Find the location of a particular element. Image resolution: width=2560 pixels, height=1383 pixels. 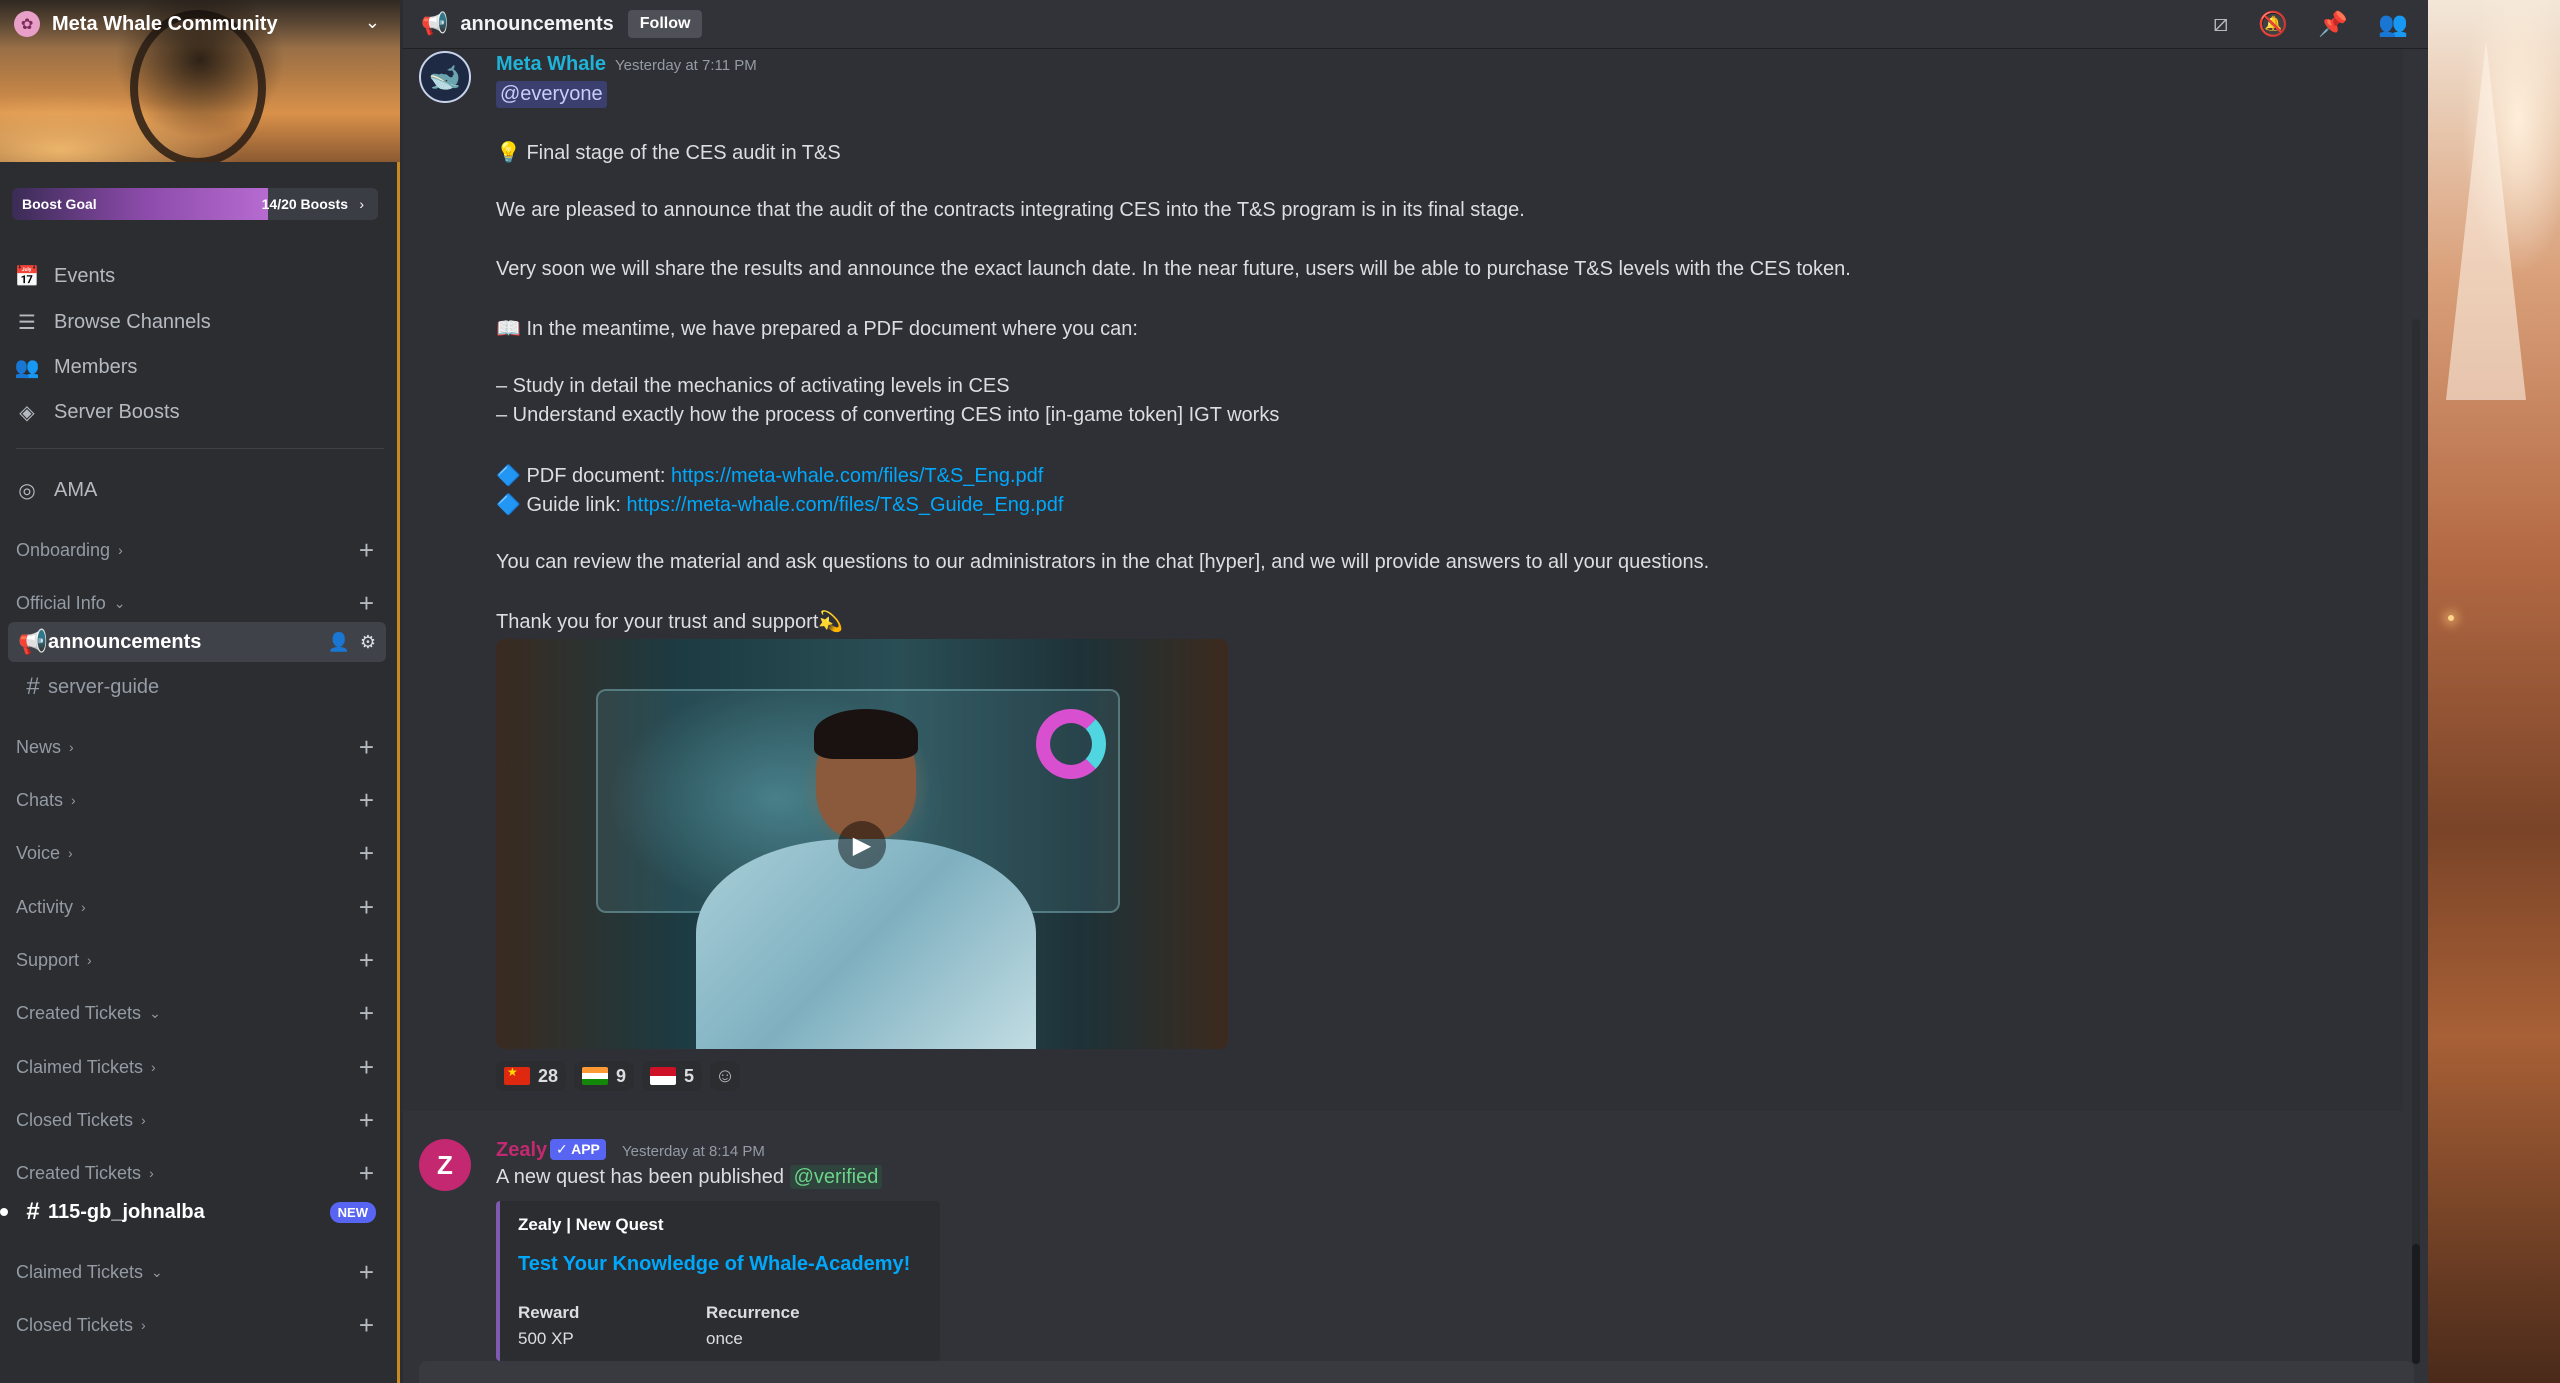

pin-icon: 📌 is located at coordinates (2333, 24).